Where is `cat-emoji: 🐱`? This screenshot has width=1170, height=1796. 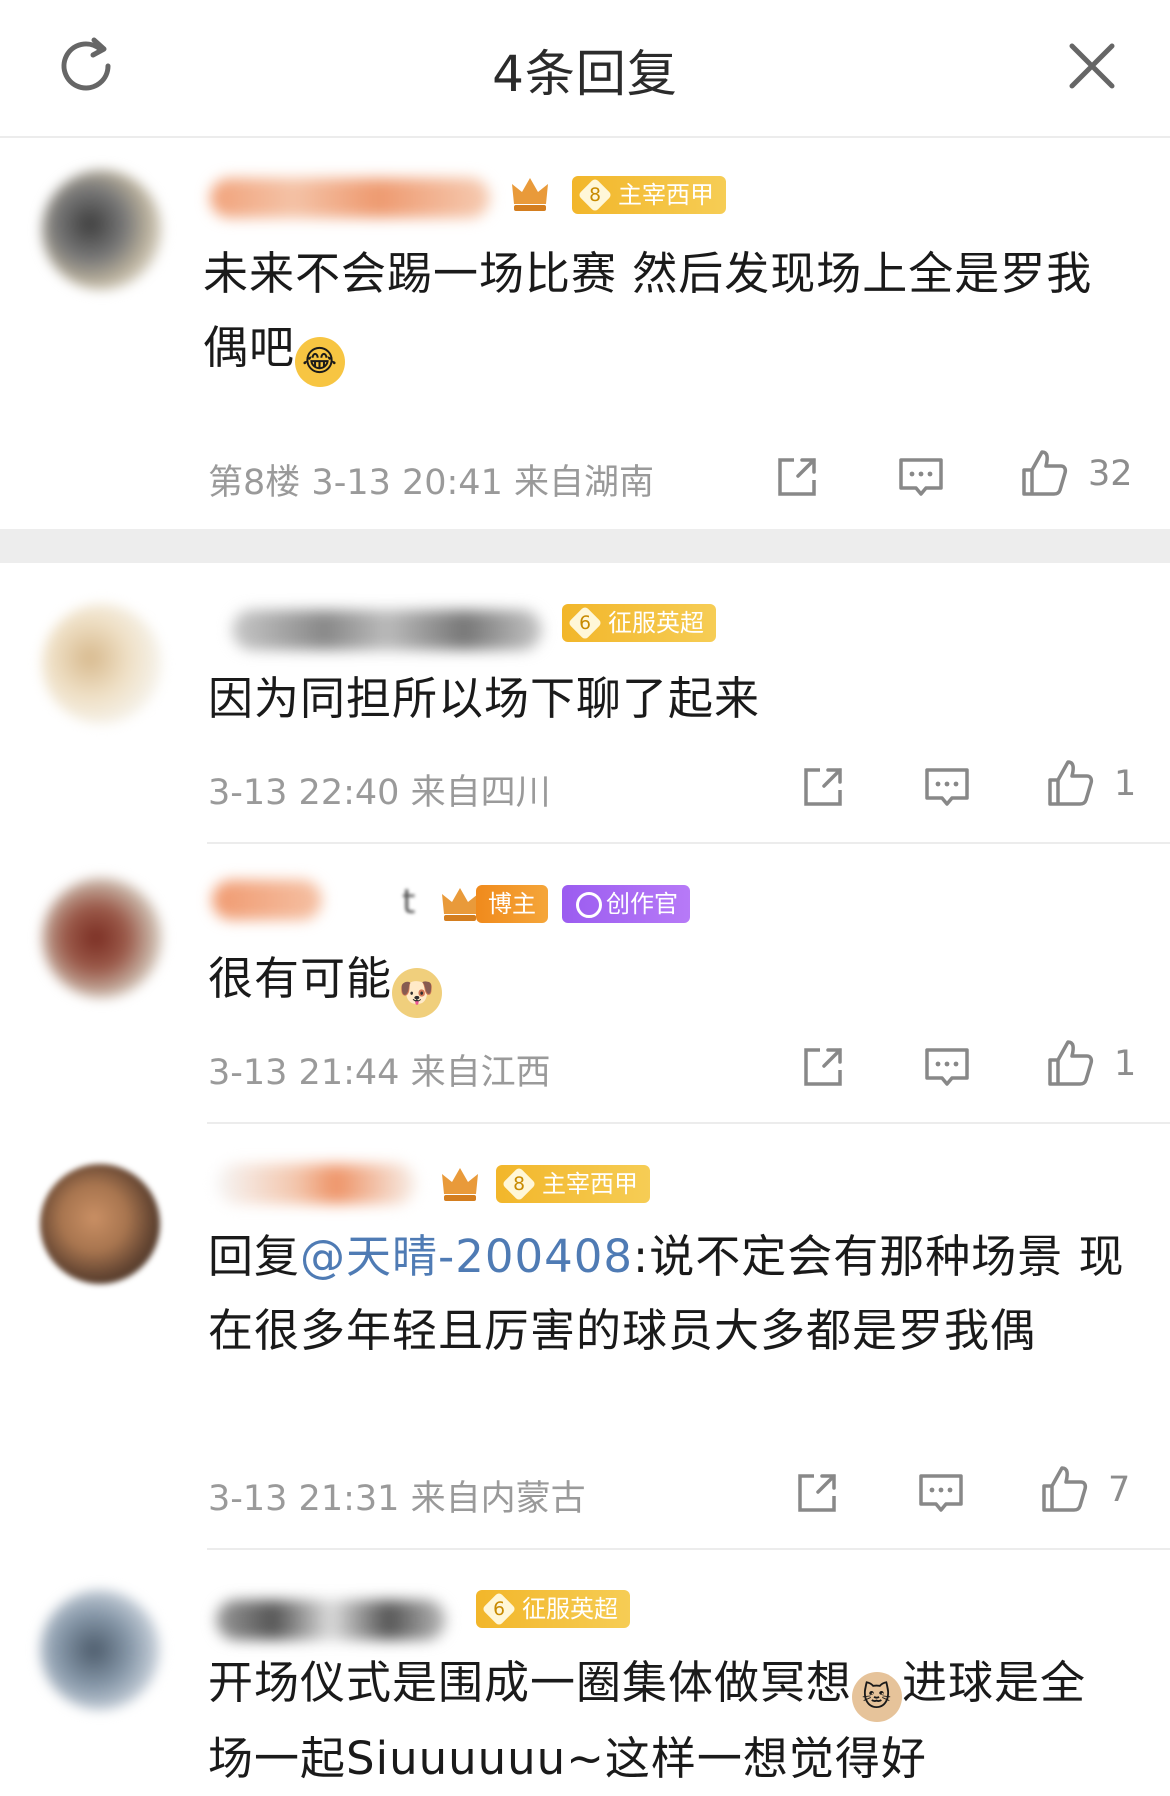 cat-emoji: 🐱 is located at coordinates (877, 1697).